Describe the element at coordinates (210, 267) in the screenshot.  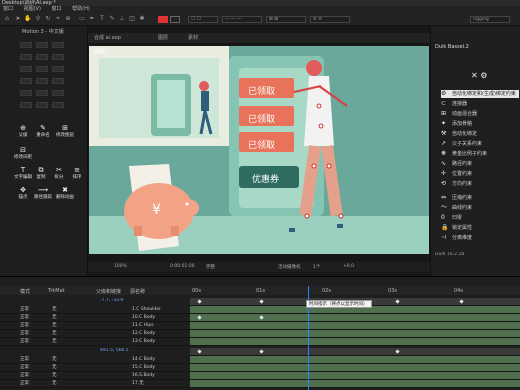
I see `quality-select: 完整` at that location.